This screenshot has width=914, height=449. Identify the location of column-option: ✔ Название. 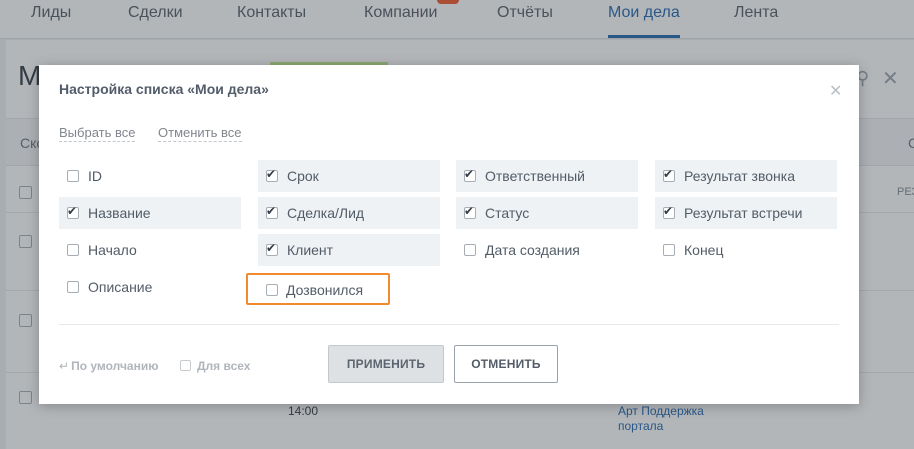
(150, 213).